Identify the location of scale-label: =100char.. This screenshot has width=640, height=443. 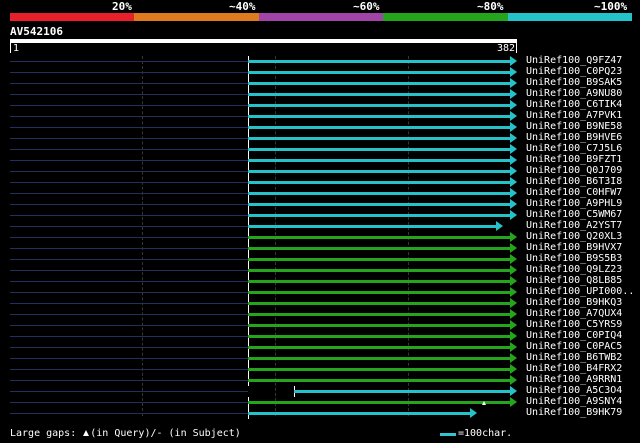
(485, 433).